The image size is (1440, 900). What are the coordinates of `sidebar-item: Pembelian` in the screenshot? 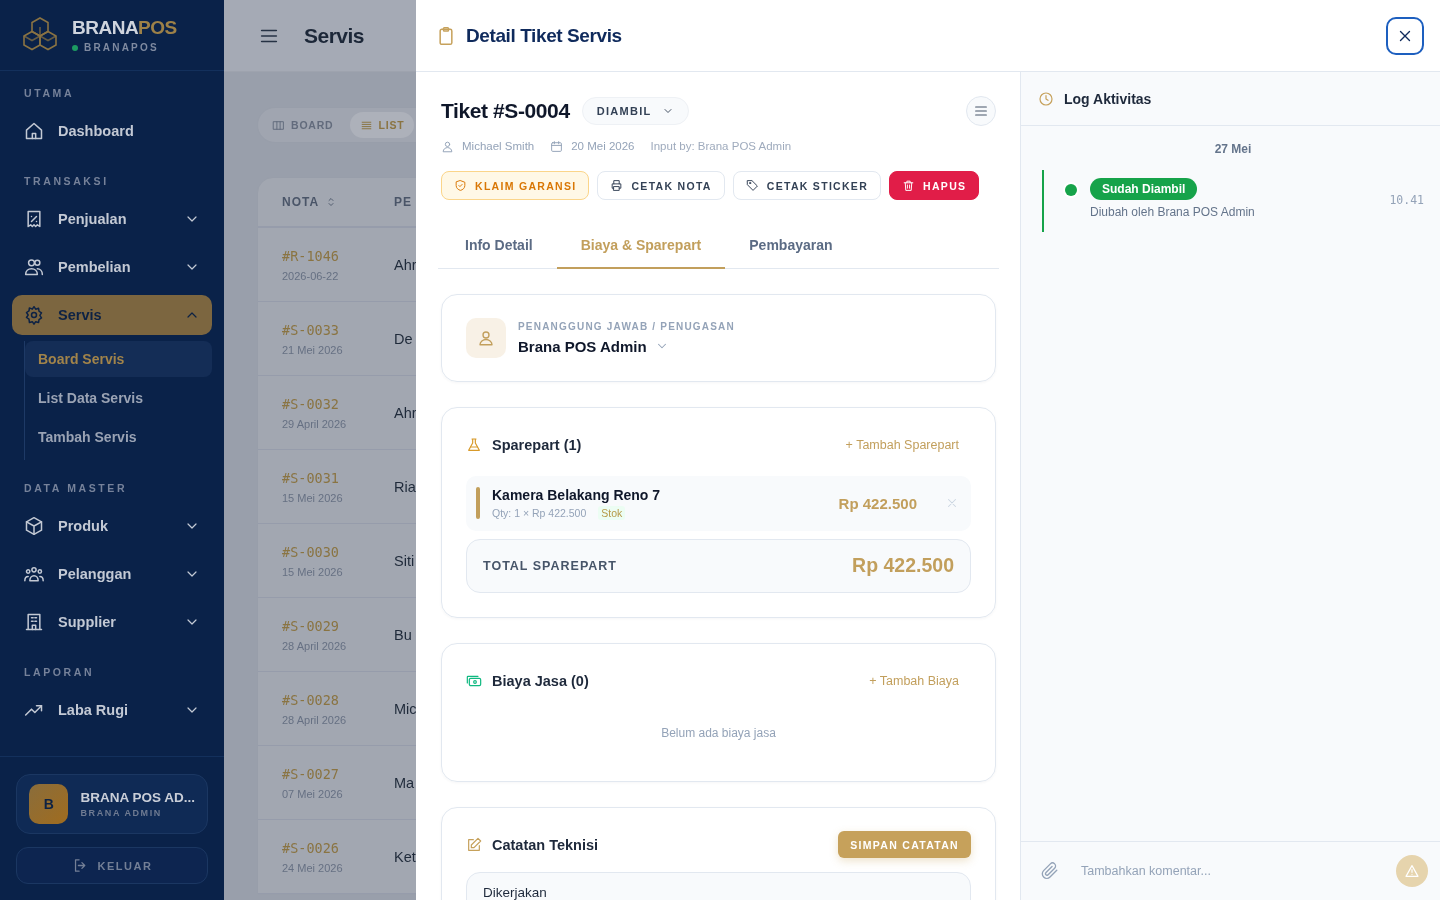 It's located at (112, 267).